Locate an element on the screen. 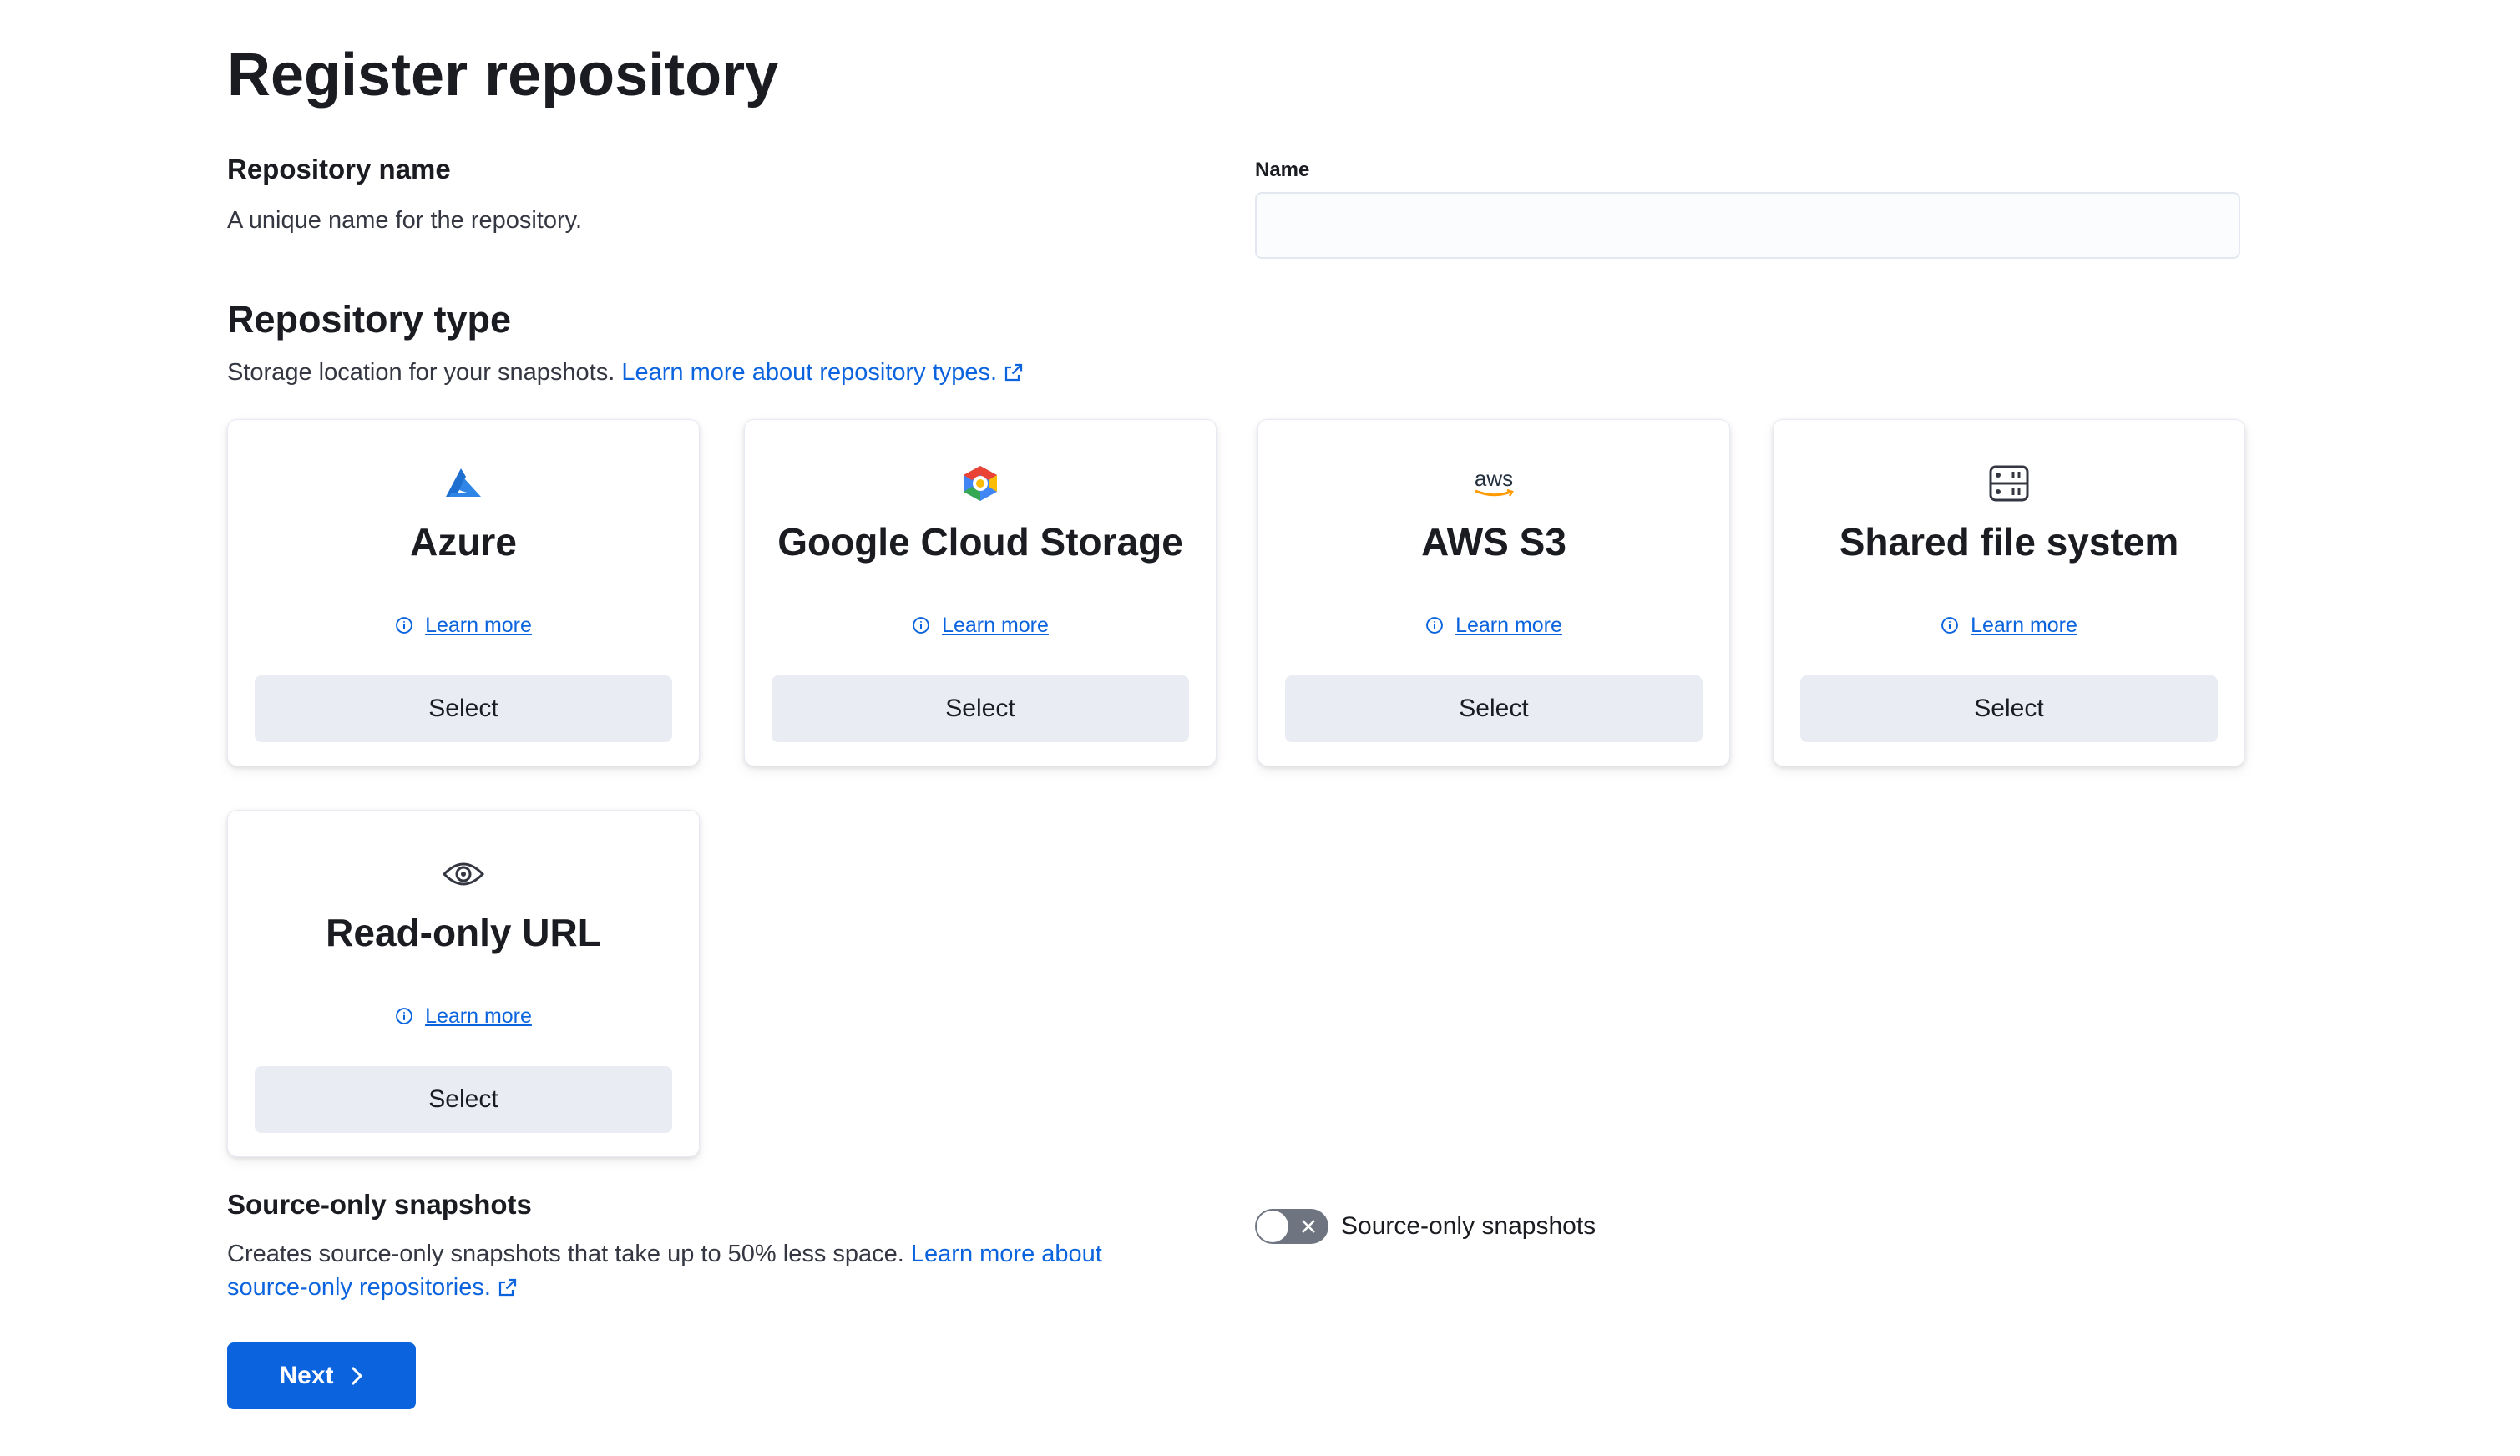  repository-card-shared-file-system: Shared file system Learn more Select is located at coordinates (2009, 592).